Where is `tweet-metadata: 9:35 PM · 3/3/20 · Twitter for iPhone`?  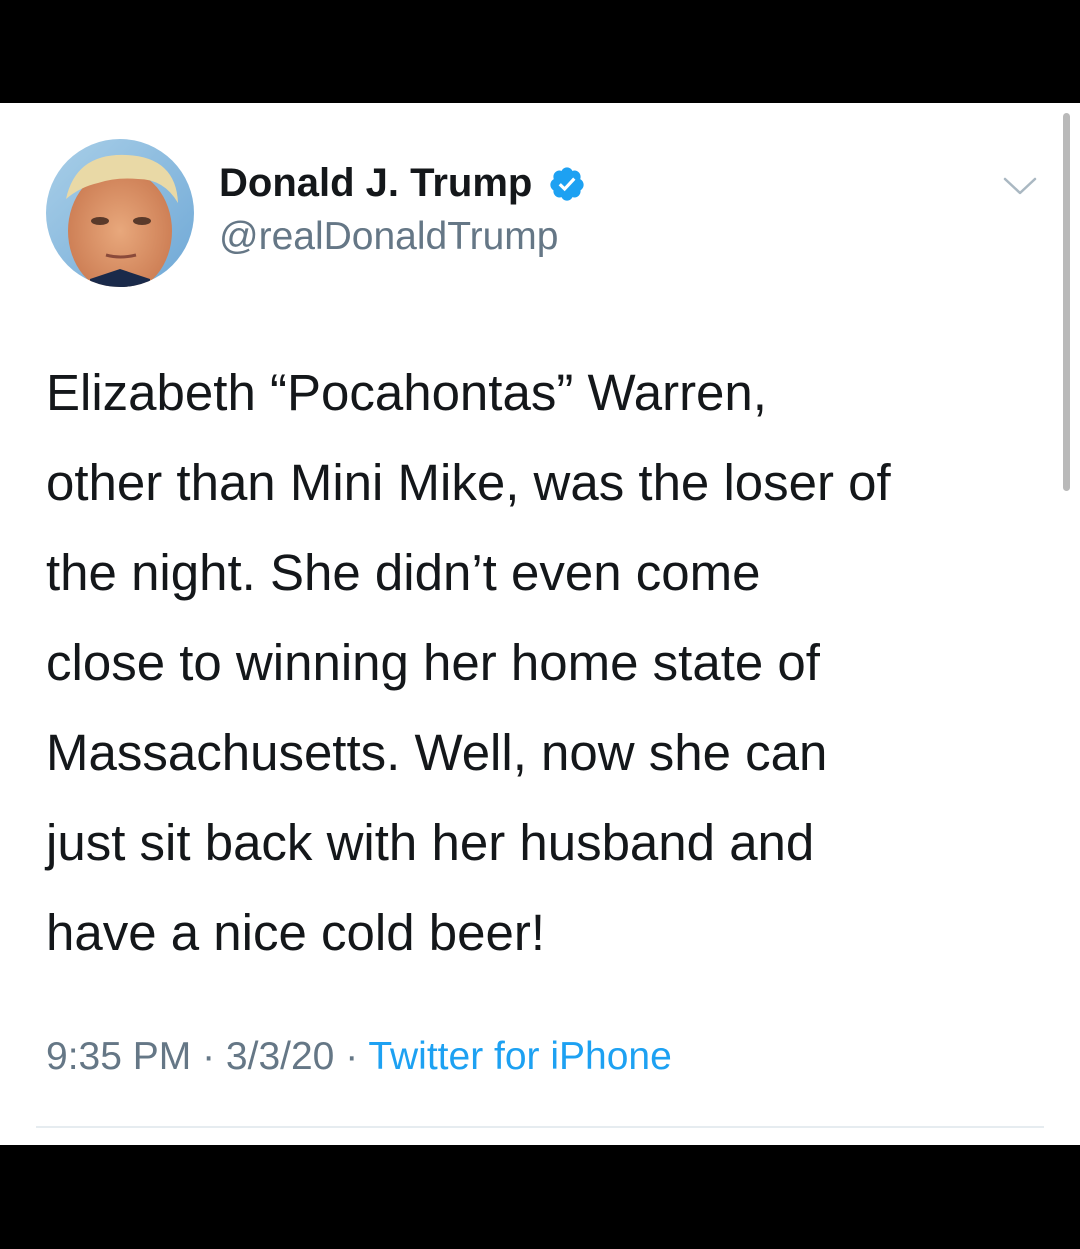 tweet-metadata: 9:35 PM · 3/3/20 · Twitter for iPhone is located at coordinates (359, 1057).